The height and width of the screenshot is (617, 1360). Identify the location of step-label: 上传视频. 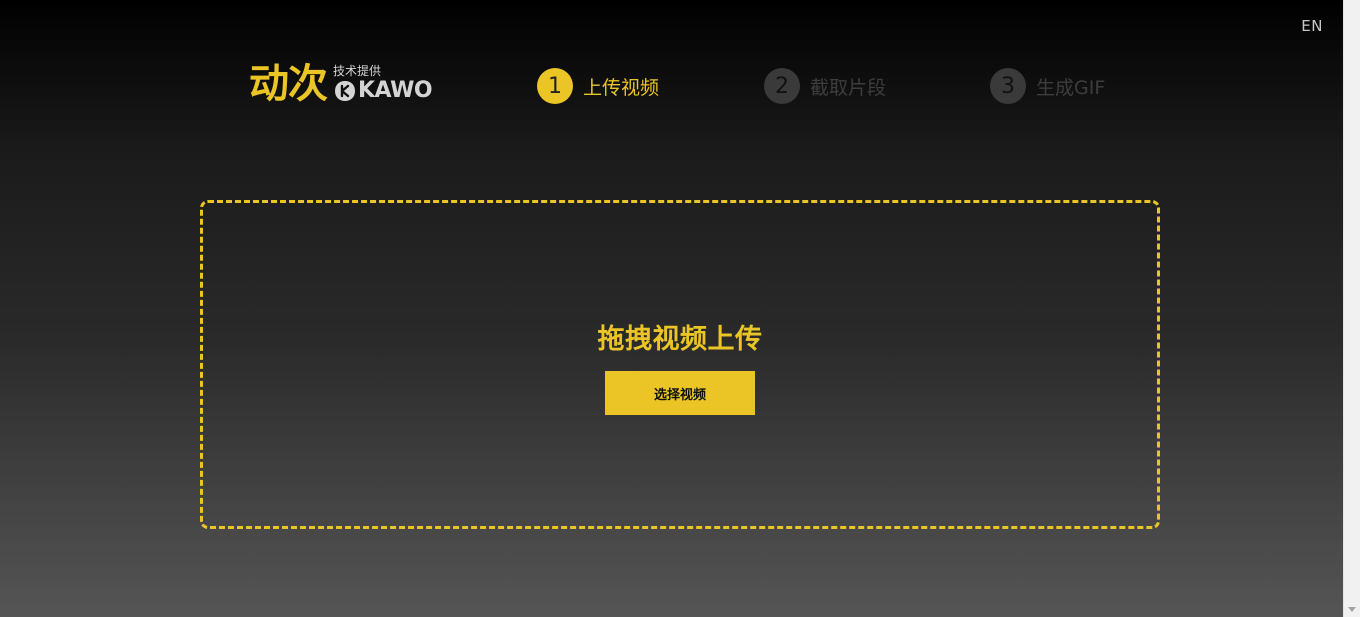
(621, 87).